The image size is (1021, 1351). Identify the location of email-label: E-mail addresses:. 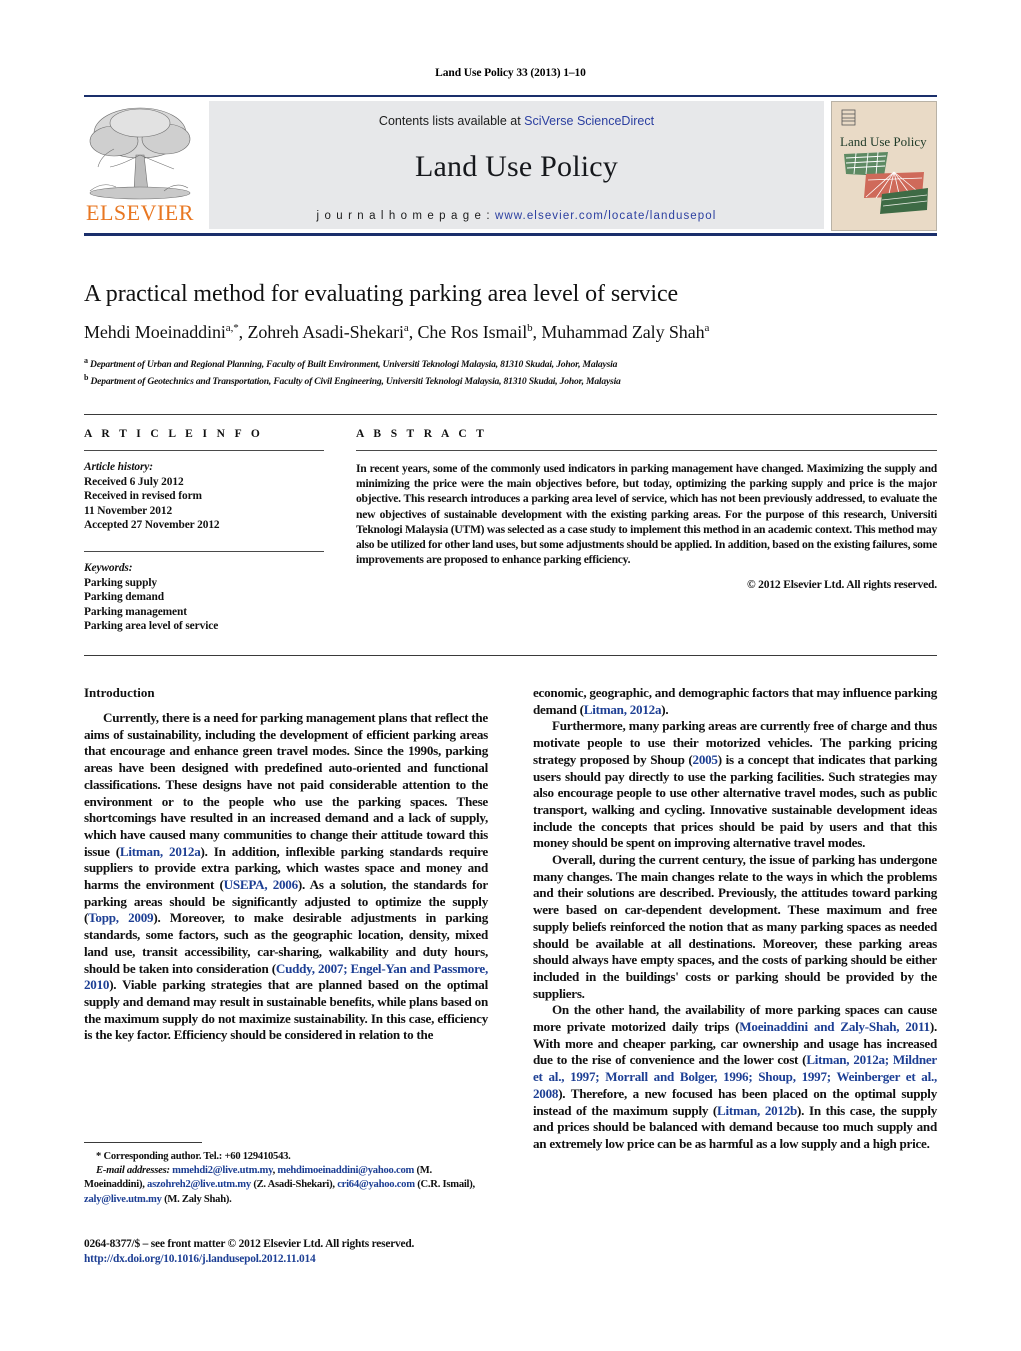
(133, 1171).